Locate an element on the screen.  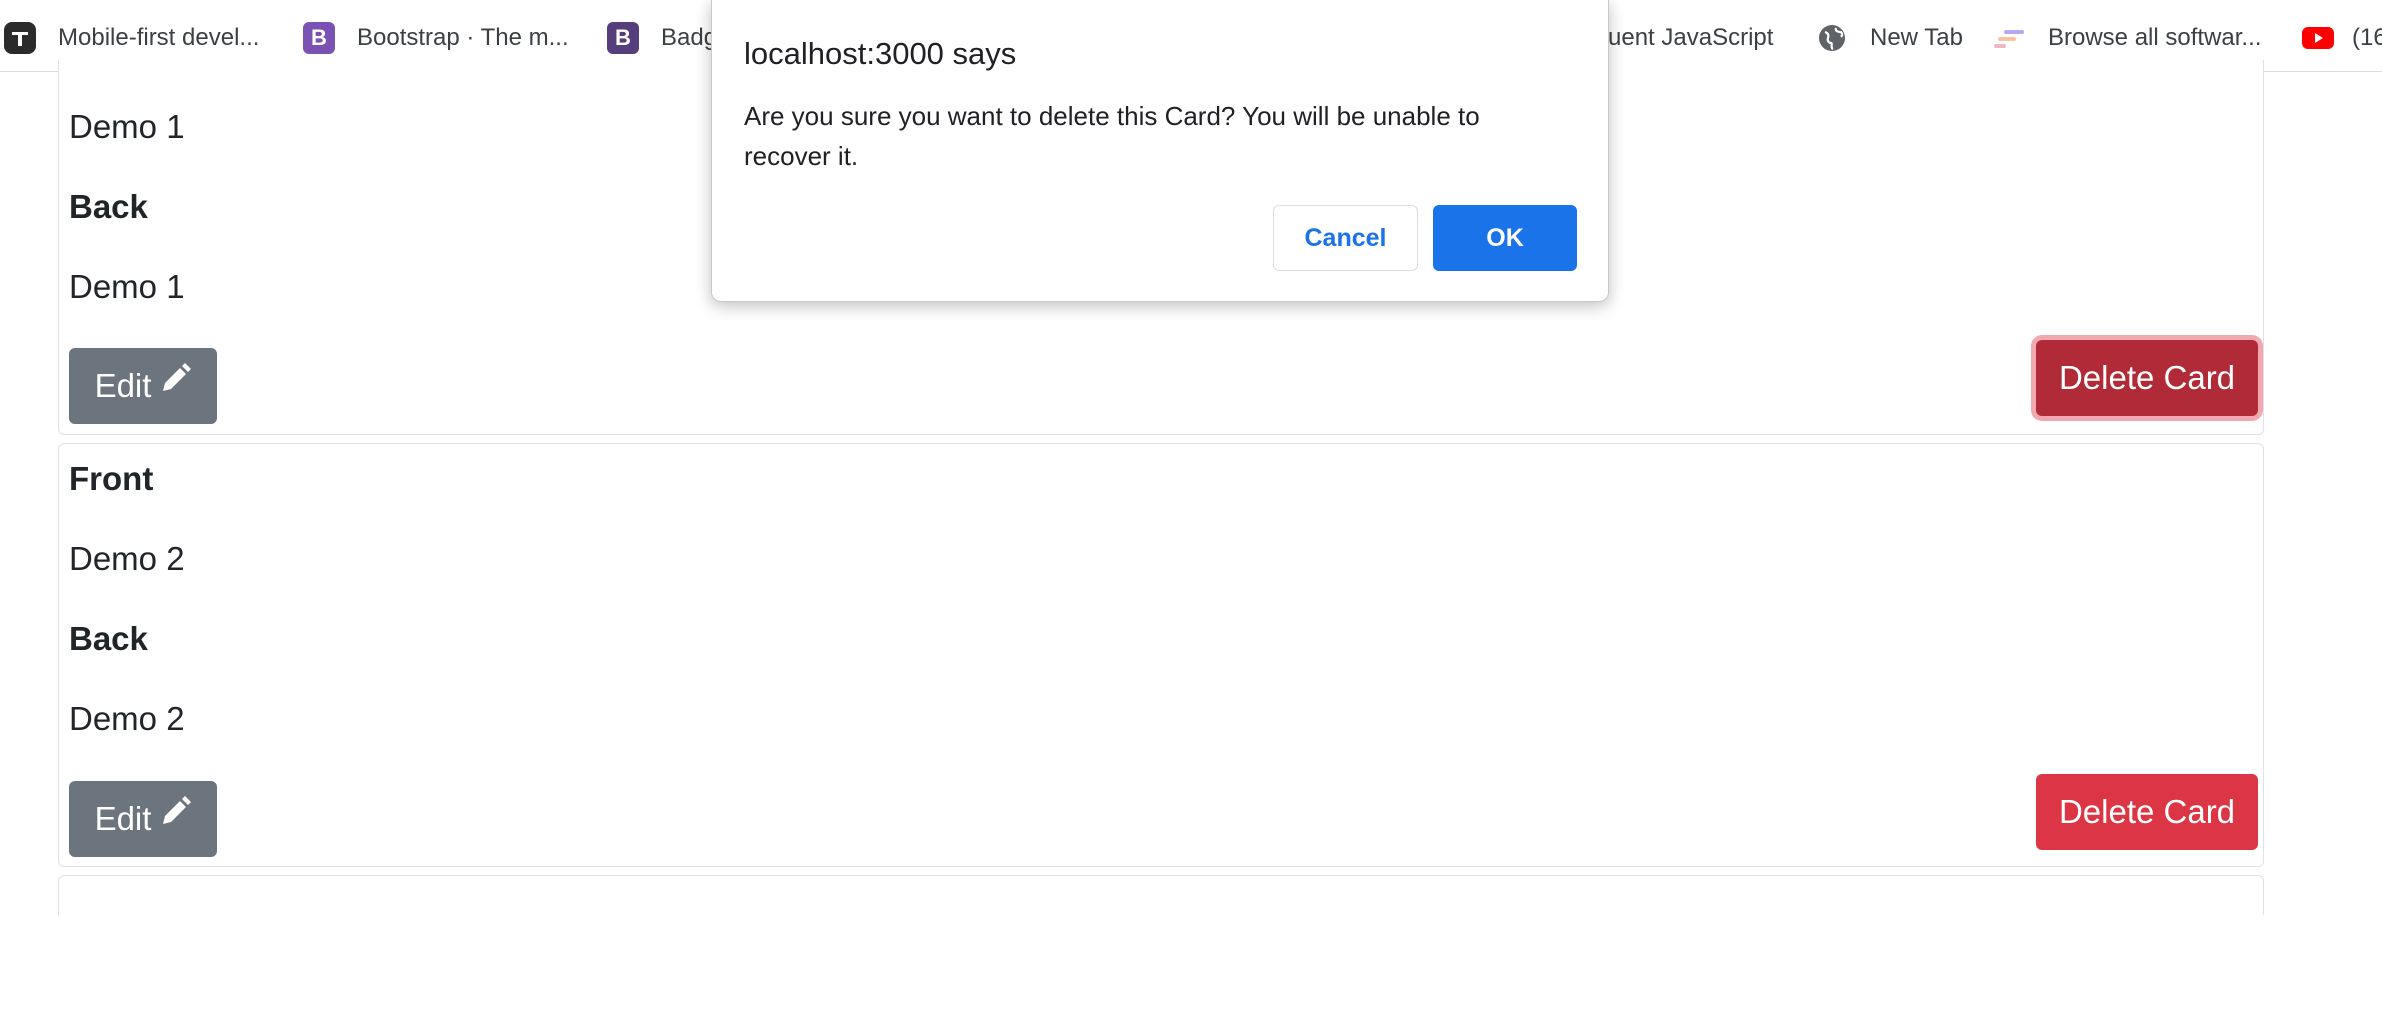
bookmark-badges: B Badg is located at coordinates (662, 38).